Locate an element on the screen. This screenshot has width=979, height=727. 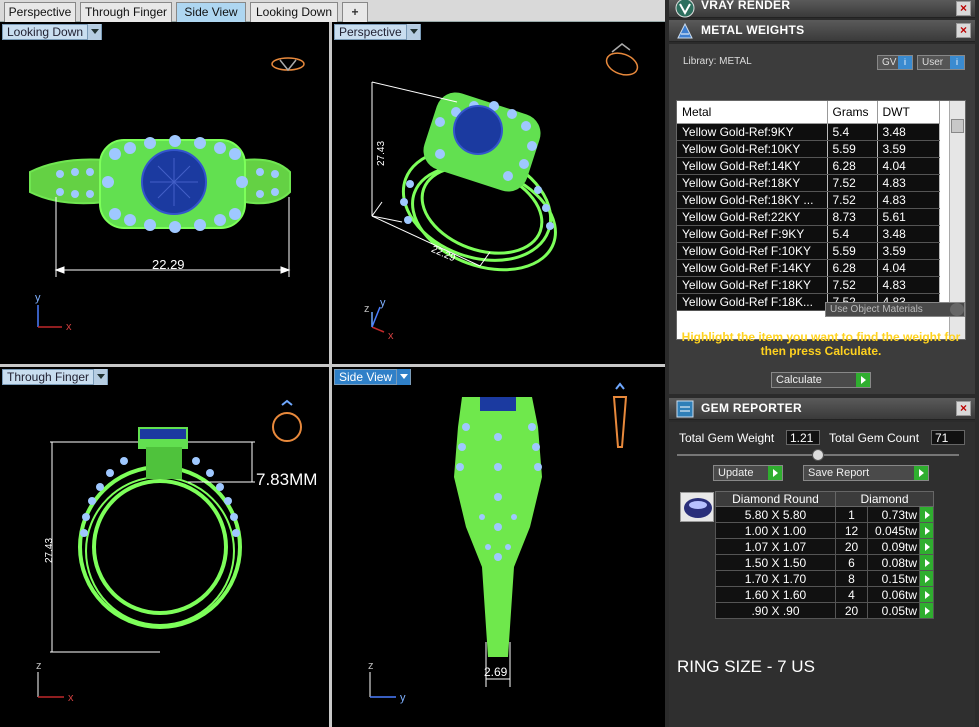
info-icon: i is located at coordinates (957, 62).